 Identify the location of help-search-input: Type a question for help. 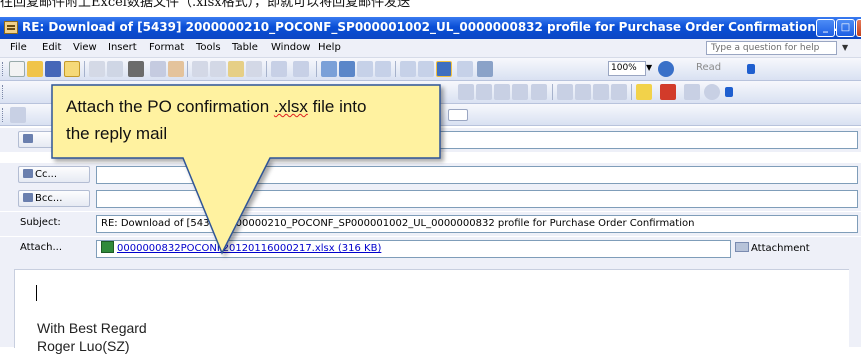
(771, 48).